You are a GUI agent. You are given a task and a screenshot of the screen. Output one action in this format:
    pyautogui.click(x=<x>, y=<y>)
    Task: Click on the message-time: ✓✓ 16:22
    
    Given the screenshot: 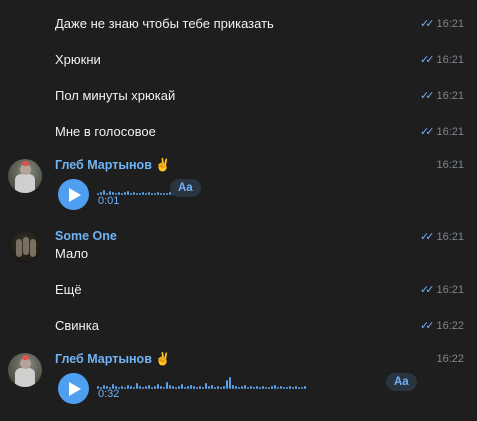 What is the action you would take?
    pyautogui.click(x=442, y=326)
    